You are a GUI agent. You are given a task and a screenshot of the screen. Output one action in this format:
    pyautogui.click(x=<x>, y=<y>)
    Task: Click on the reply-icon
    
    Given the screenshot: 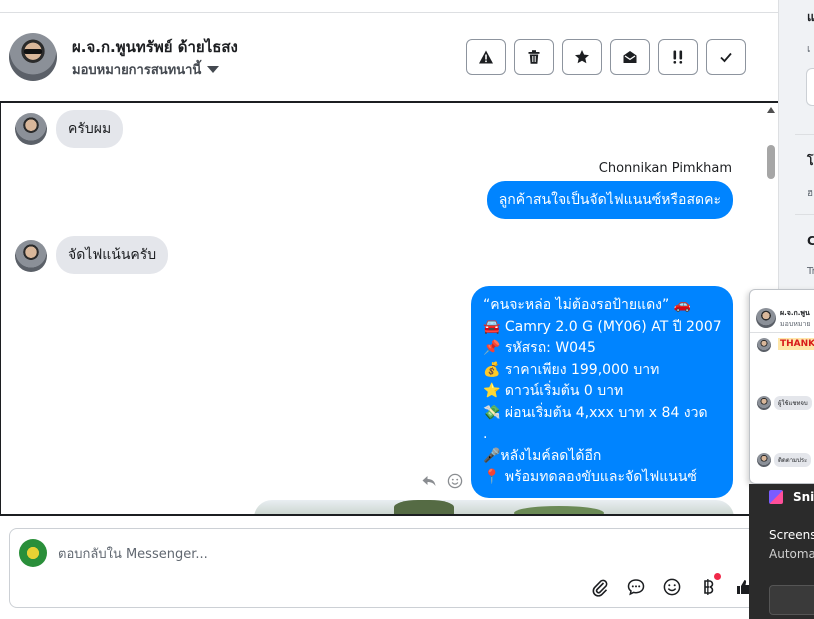 What is the action you would take?
    pyautogui.click(x=429, y=481)
    